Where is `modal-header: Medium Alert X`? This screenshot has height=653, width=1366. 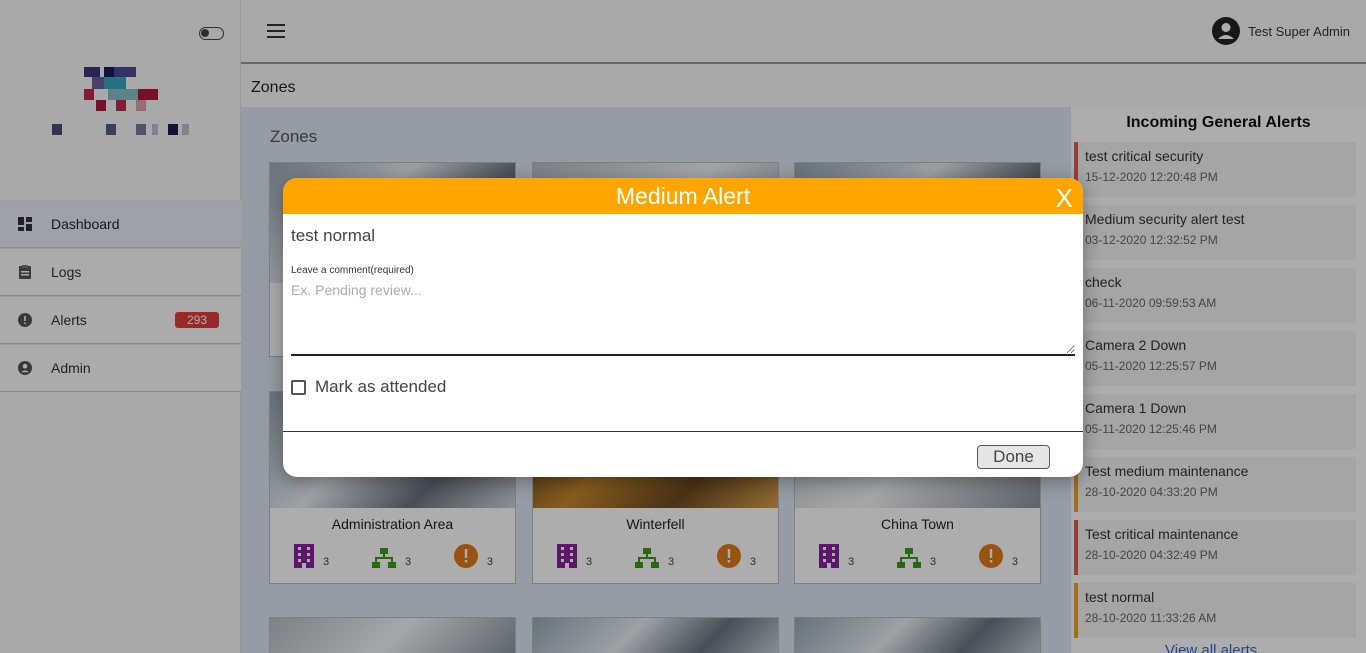
modal-header: Medium Alert X is located at coordinates (683, 196).